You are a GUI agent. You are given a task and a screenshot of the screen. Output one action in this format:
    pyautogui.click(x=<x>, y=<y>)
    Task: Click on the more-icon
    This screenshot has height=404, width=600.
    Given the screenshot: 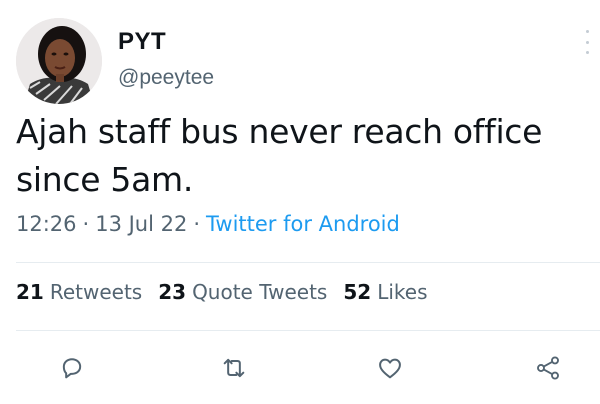 What is the action you would take?
    pyautogui.click(x=587, y=42)
    